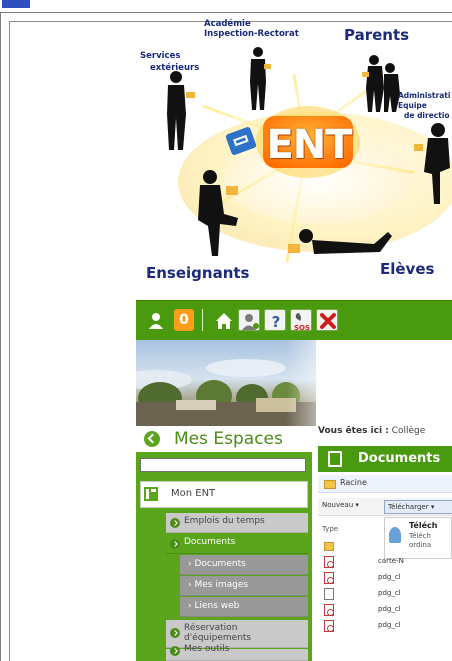 This screenshot has height=661, width=452. I want to click on administration-label: Administrati, so click(424, 95).